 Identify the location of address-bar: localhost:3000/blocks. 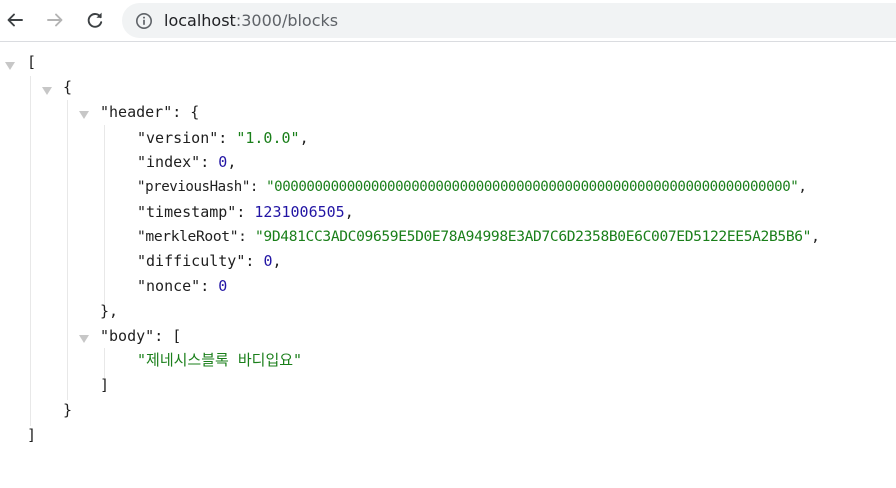
(509, 20).